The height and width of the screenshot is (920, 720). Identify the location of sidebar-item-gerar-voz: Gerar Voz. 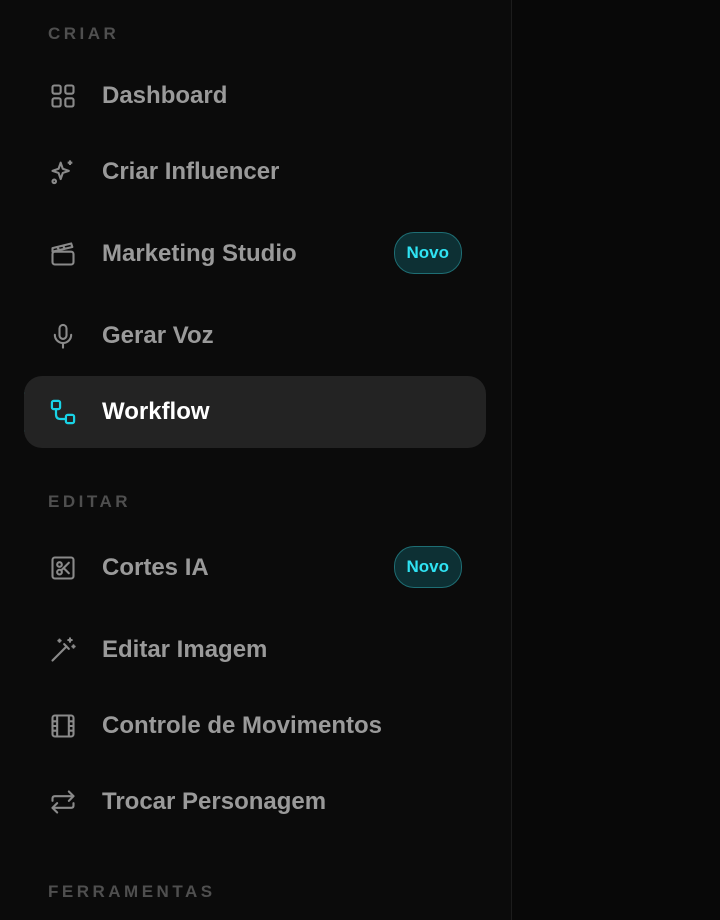
(255, 336).